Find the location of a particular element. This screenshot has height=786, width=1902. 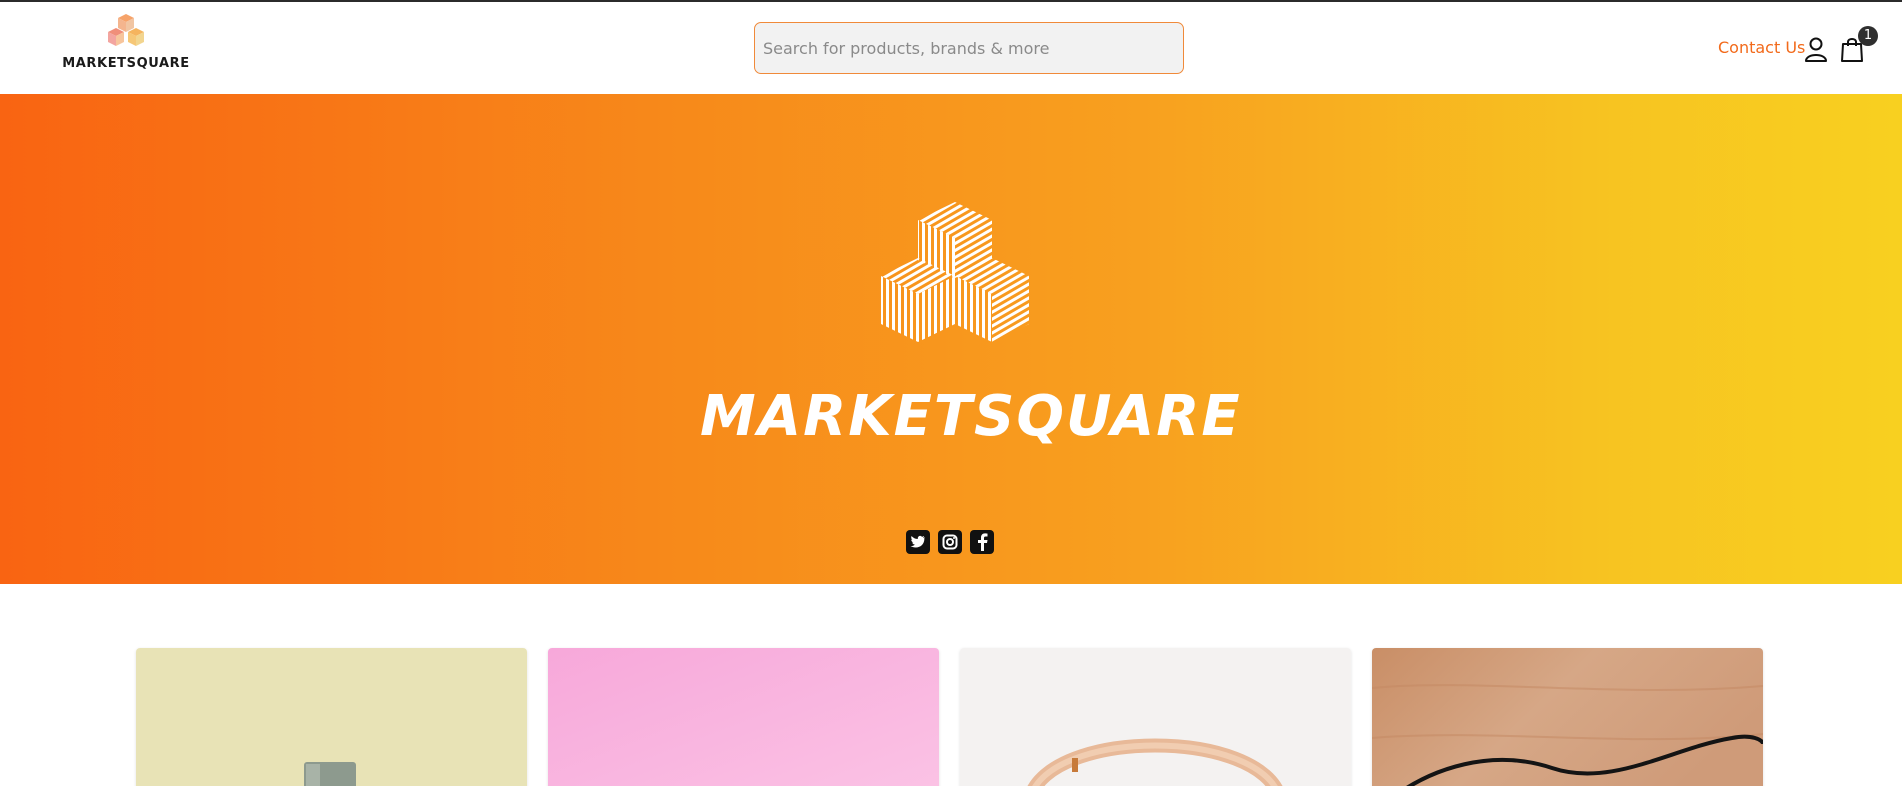

instagram-icon is located at coordinates (950, 542).